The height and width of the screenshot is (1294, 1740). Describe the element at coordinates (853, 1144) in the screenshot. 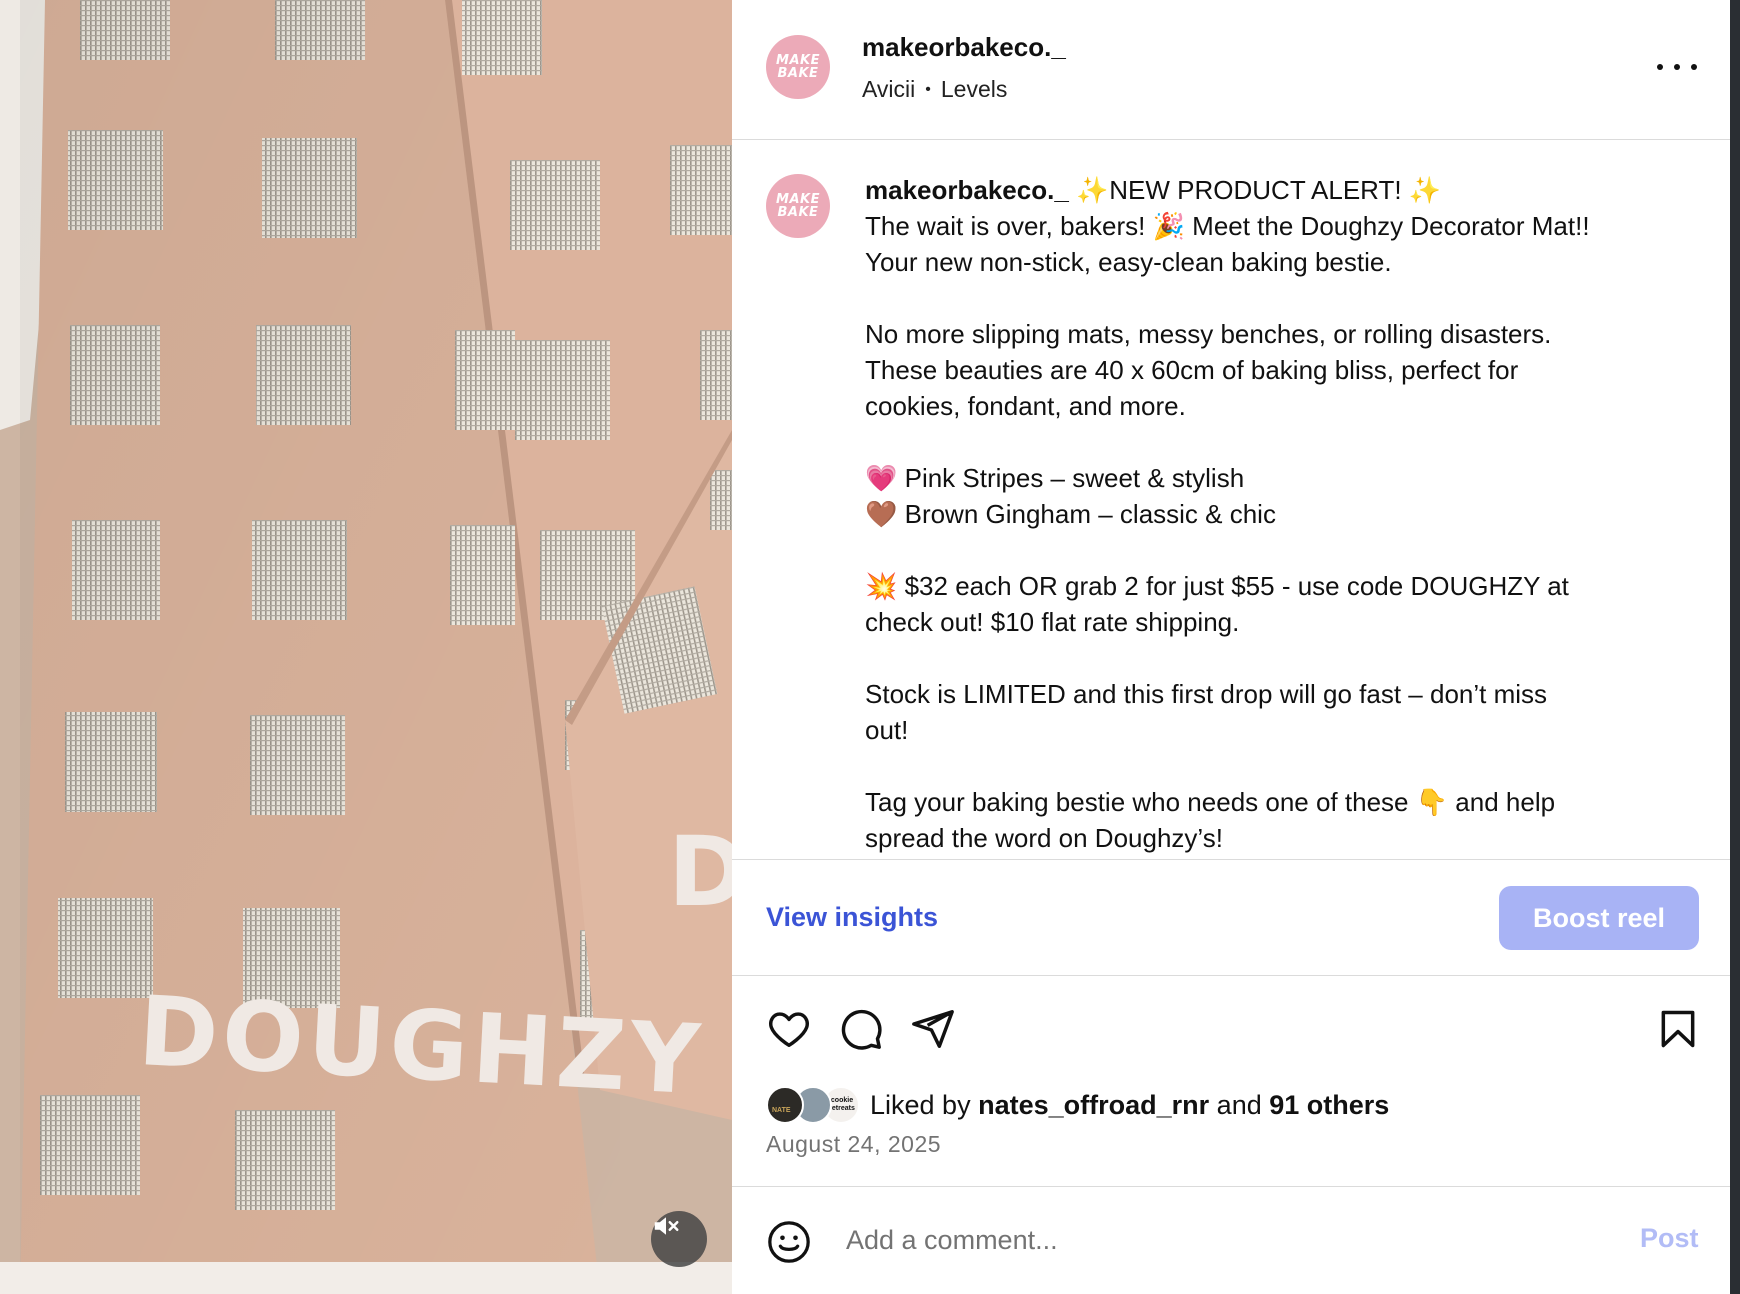

I see `post-date: August 24, 2025` at that location.